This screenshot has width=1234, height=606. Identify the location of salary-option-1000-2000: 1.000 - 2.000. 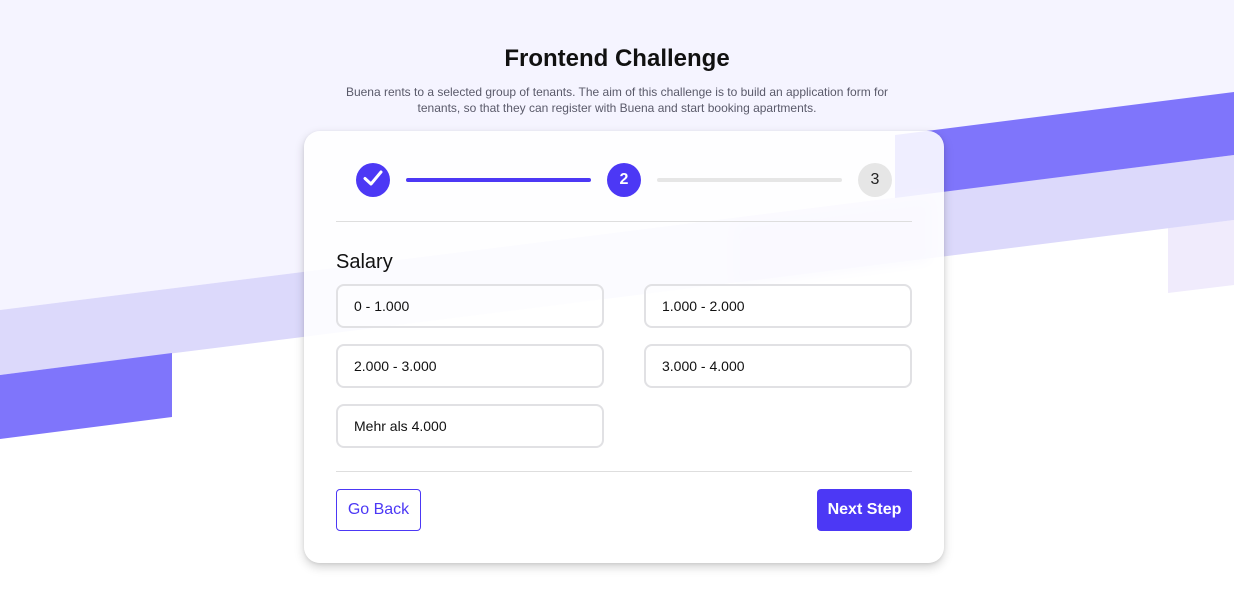
(778, 306).